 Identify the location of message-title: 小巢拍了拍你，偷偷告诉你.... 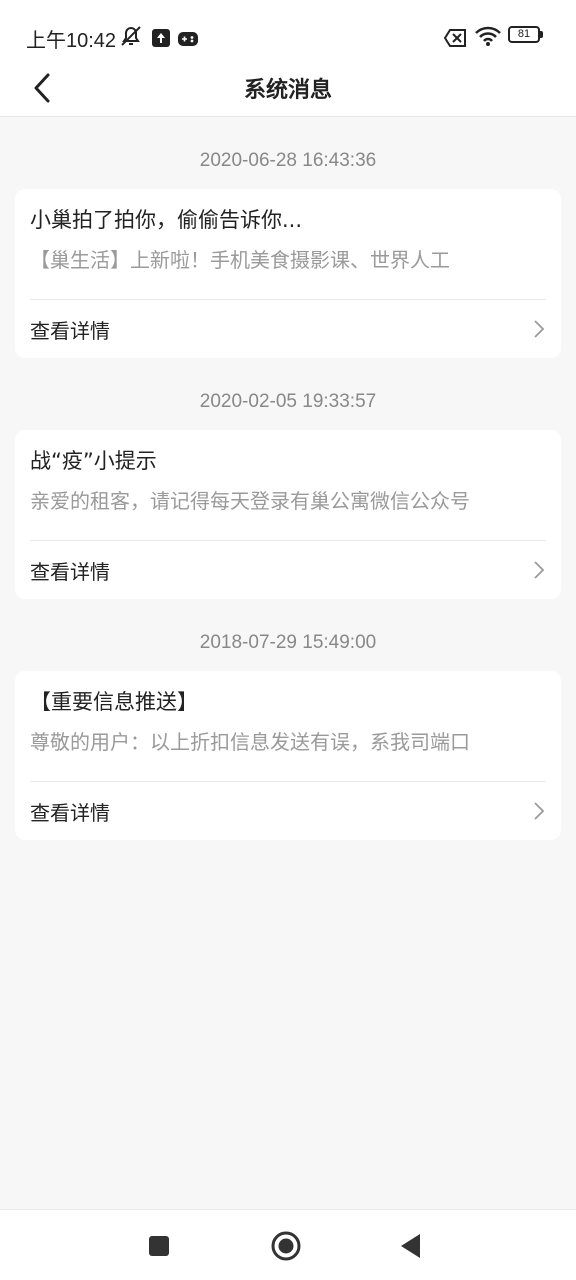
(166, 220).